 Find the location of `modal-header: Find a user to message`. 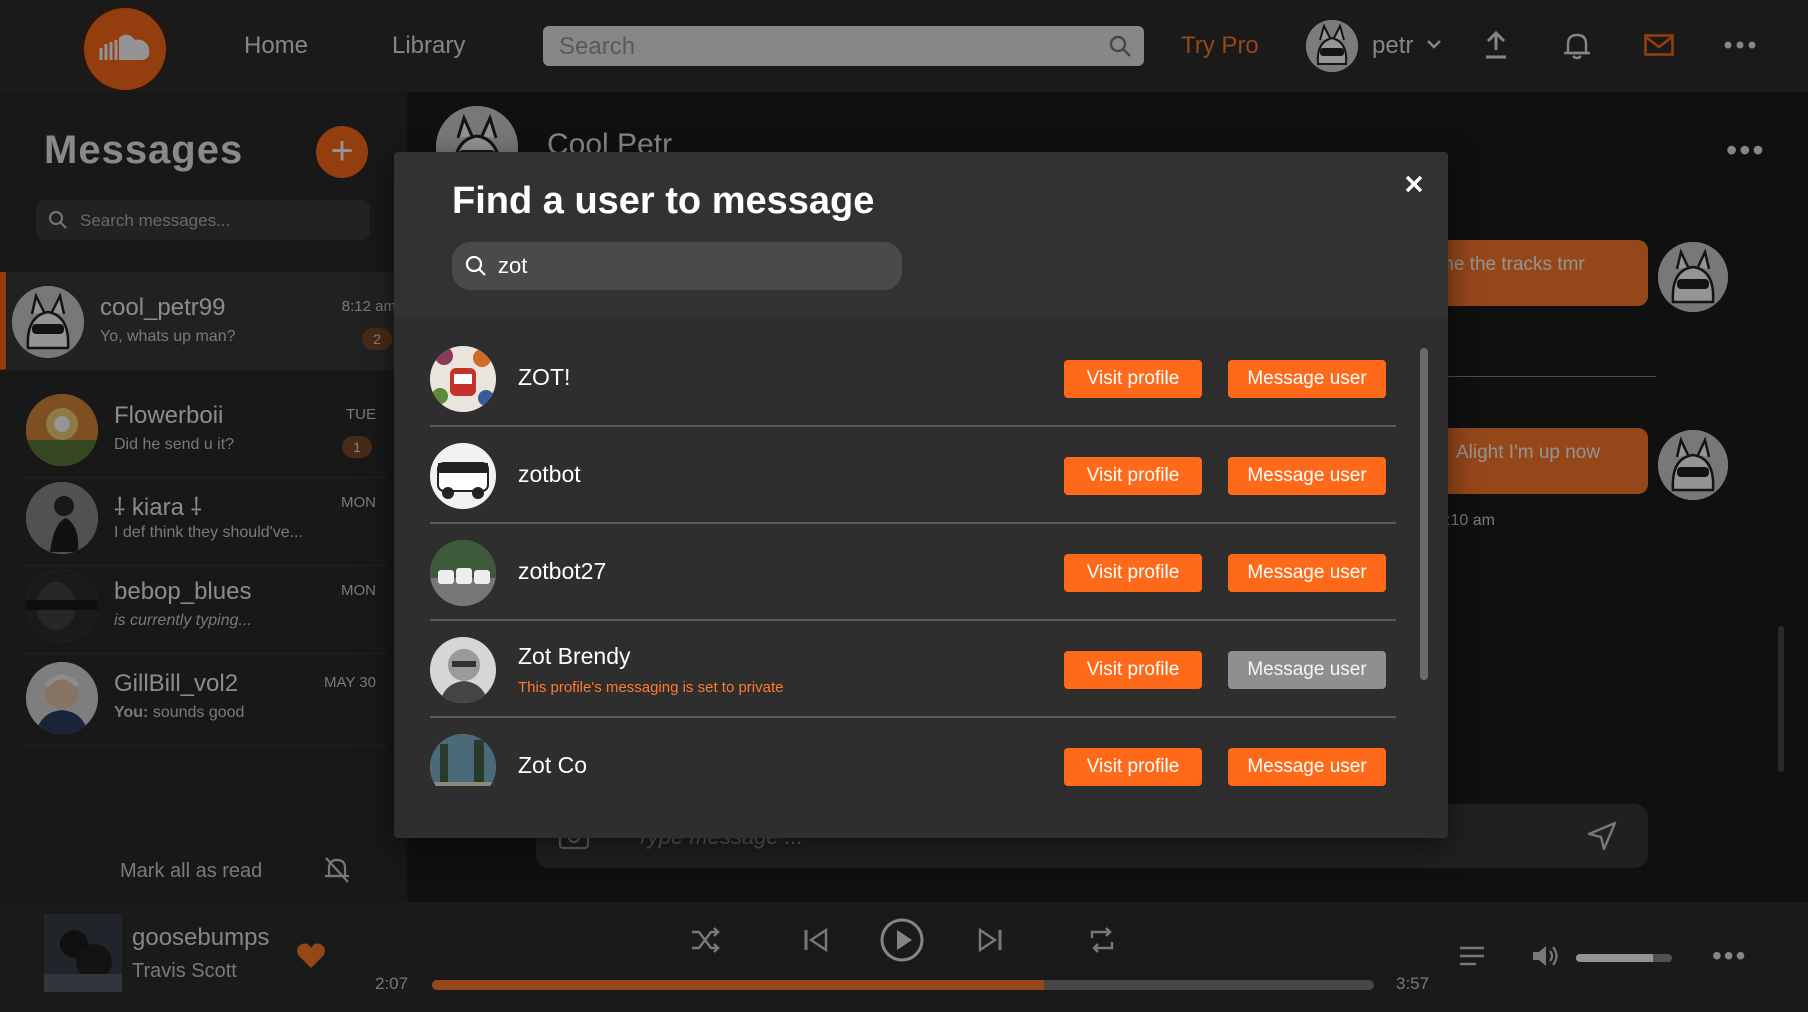

modal-header: Find a user to message is located at coordinates (921, 235).